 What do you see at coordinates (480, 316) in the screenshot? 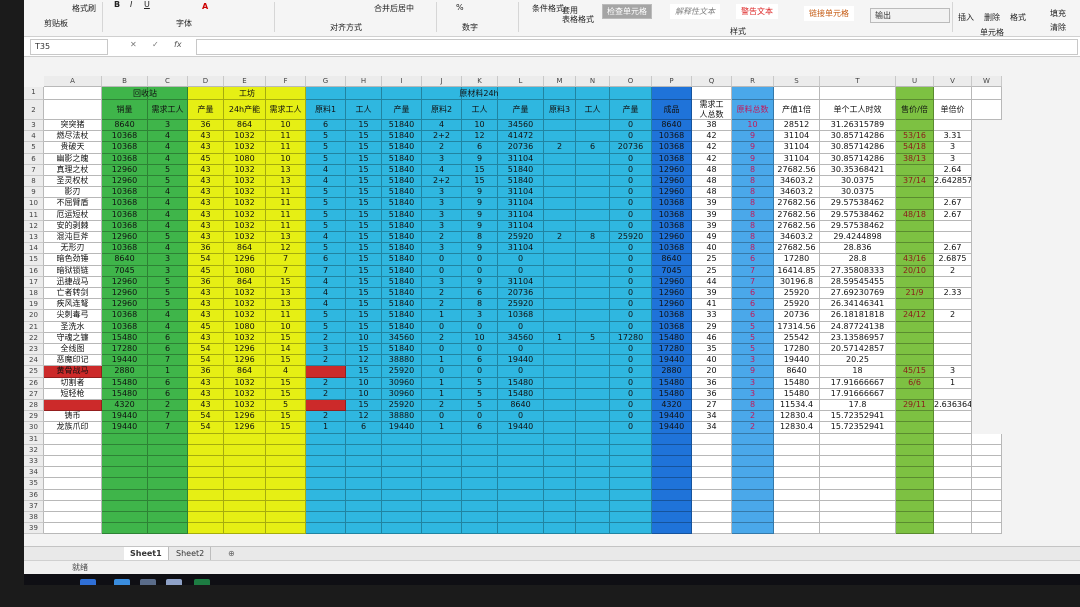
I see `table-cell: 3` at bounding box center [480, 316].